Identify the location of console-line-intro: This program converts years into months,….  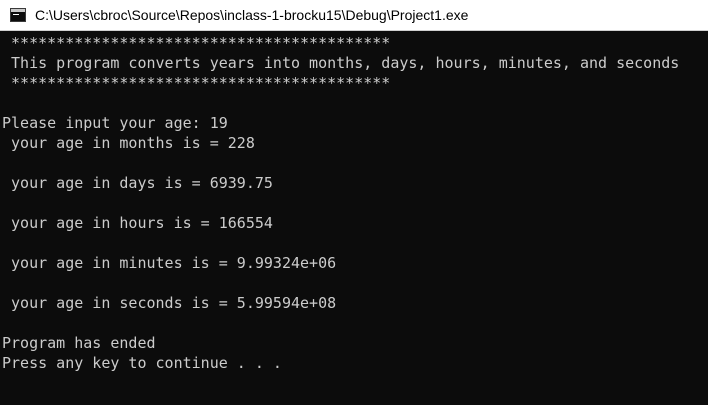
(341, 63).